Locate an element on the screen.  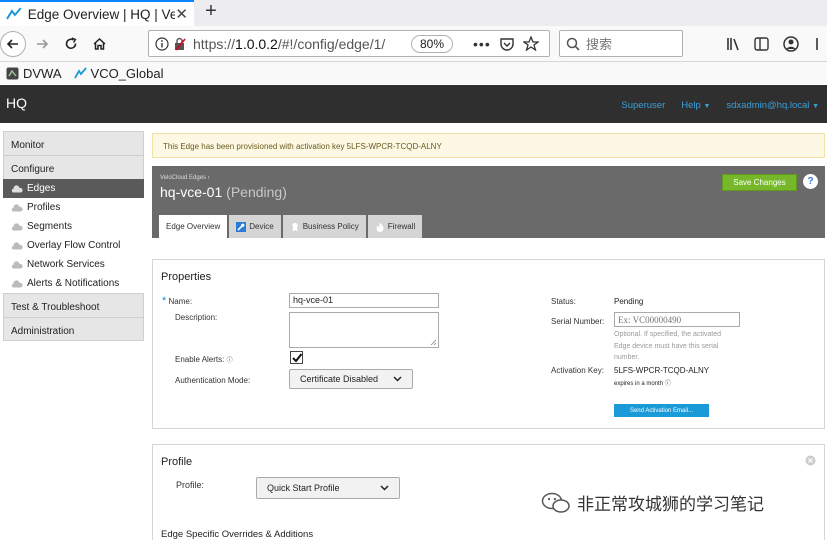
browser-tab: Edge Overview | HQ | Ve ✕ is located at coordinates (97, 13).